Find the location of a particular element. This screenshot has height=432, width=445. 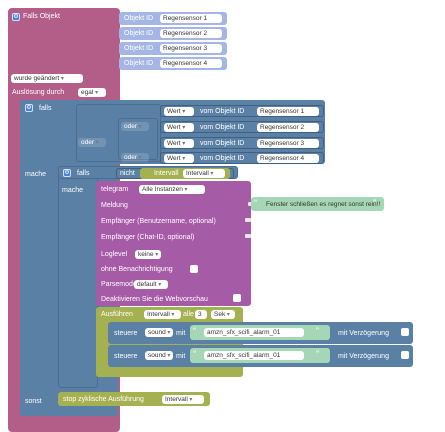

condition-sensor-2: Regensensor 2 is located at coordinates (288, 127).